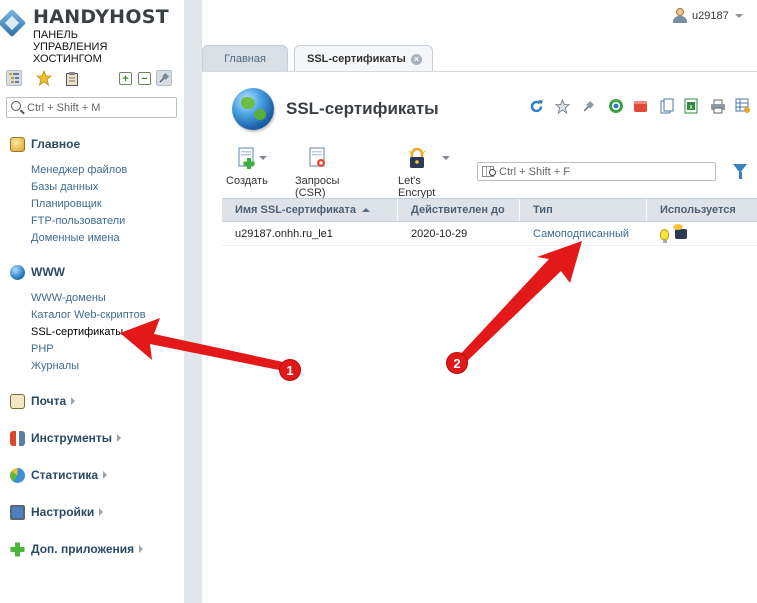 Image resolution: width=757 pixels, height=603 pixels. Describe the element at coordinates (317, 173) in the screenshot. I see `csr-requests-button: Запросы (CSR)` at that location.